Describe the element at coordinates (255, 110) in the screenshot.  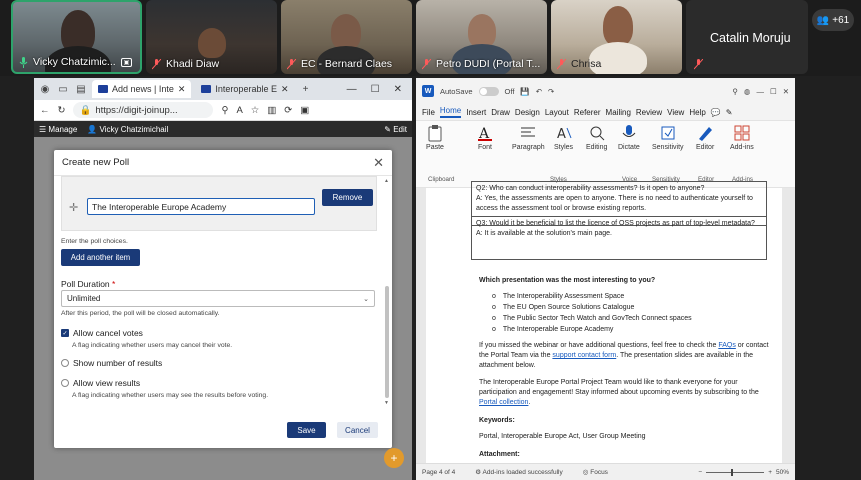
I see `favorite-icon: ☆` at that location.